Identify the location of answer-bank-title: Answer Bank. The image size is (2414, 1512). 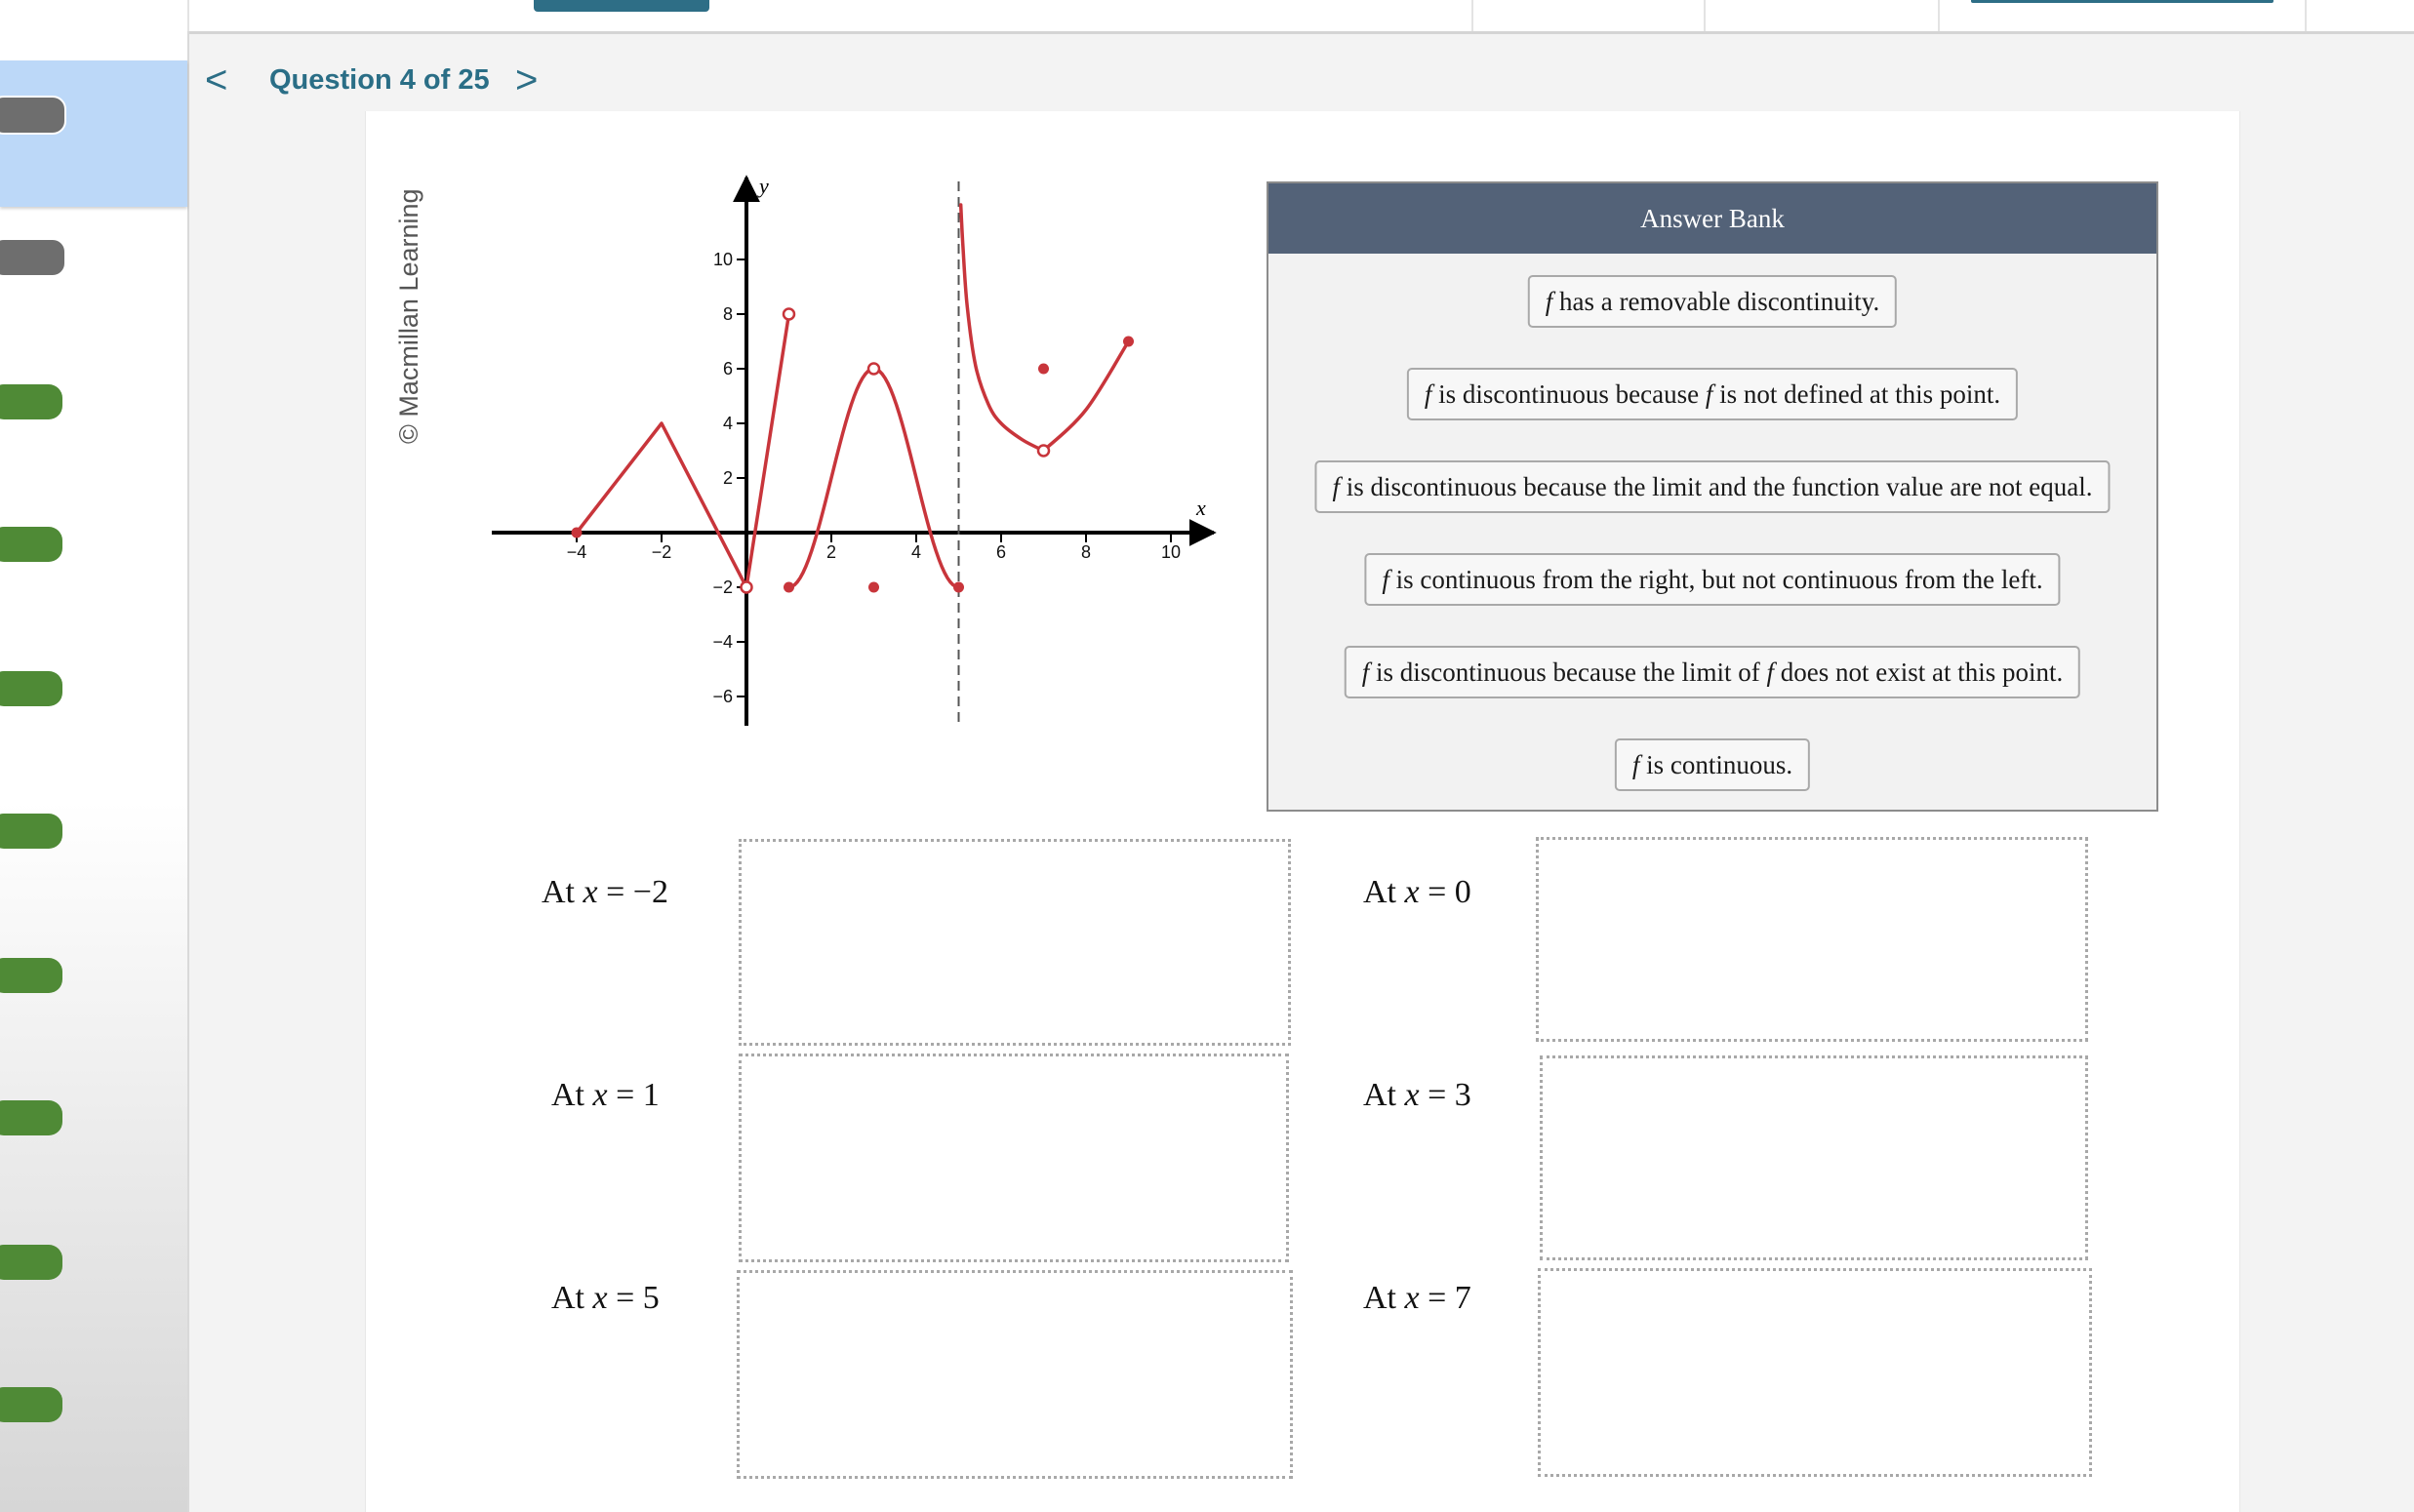
(1712, 218).